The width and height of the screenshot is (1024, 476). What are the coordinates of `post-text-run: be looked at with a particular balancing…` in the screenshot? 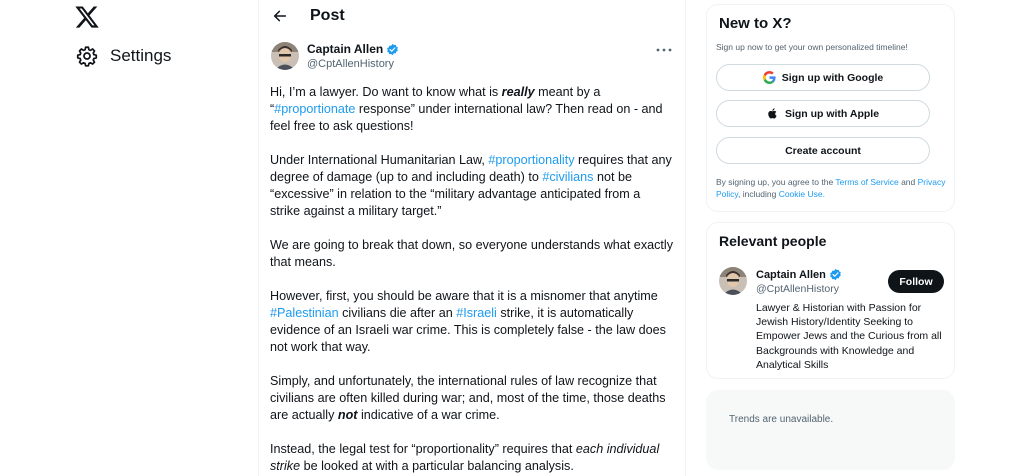 It's located at (437, 466).